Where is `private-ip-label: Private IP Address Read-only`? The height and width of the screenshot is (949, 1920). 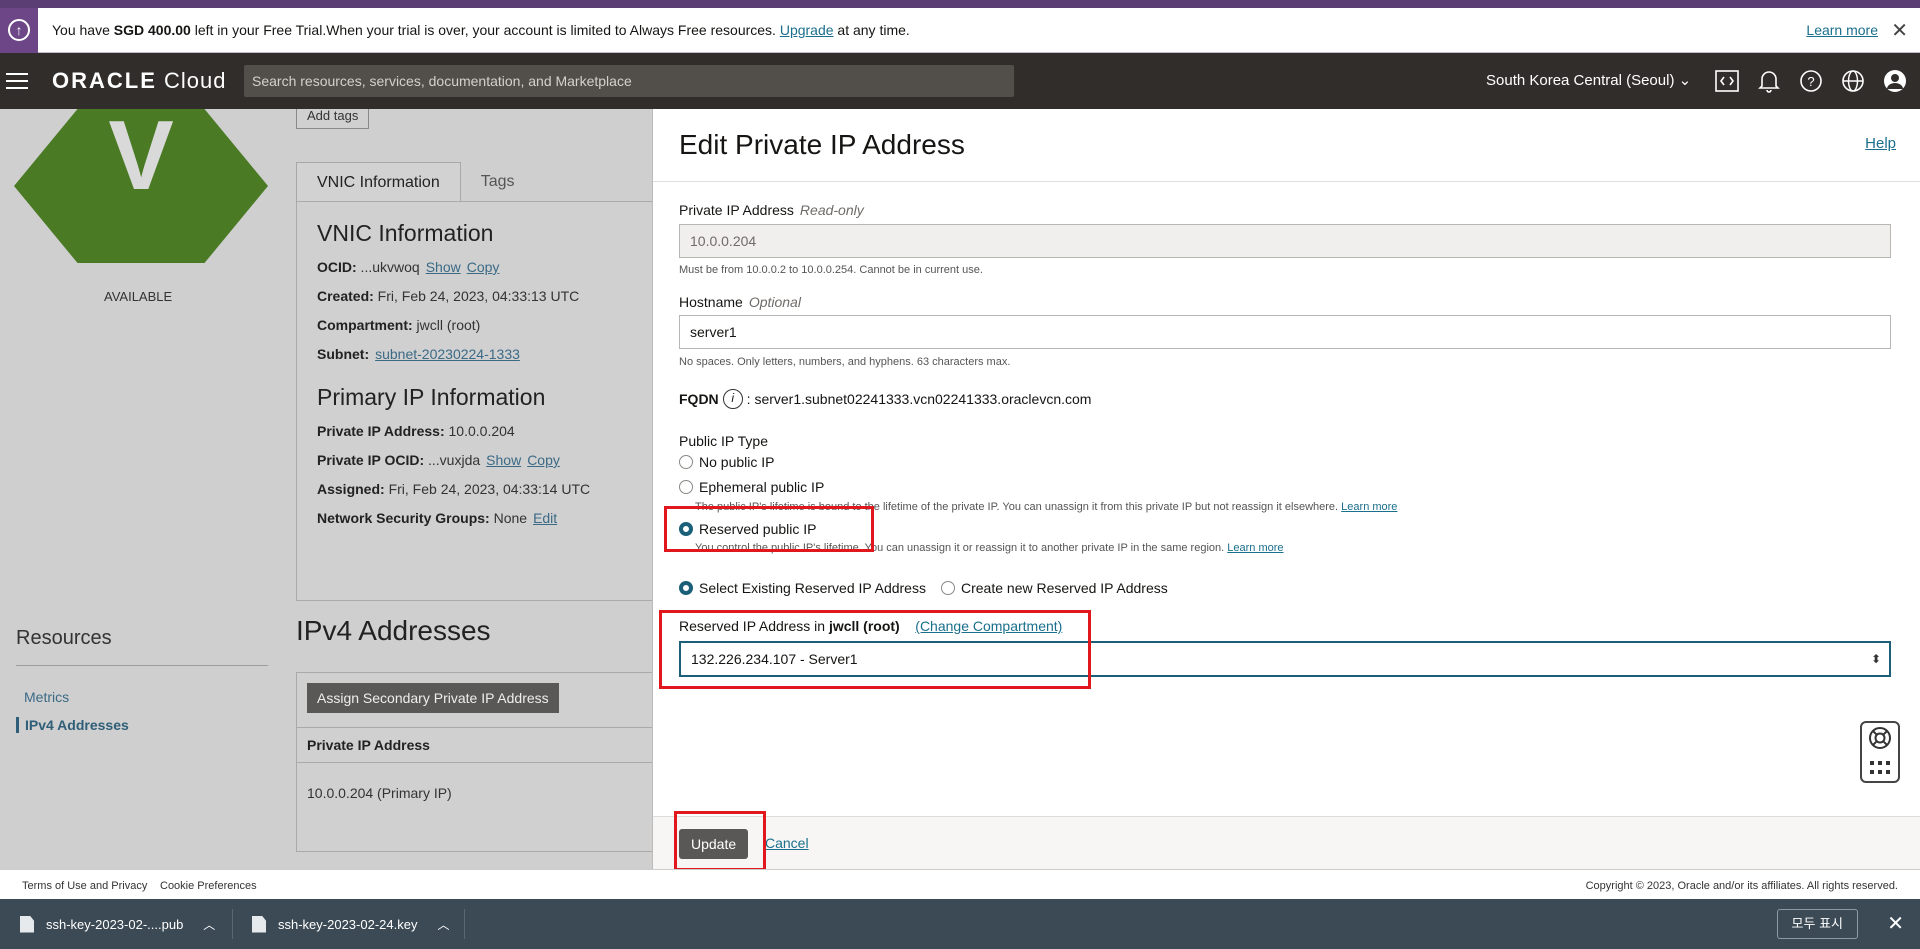 private-ip-label: Private IP Address Read-only is located at coordinates (771, 210).